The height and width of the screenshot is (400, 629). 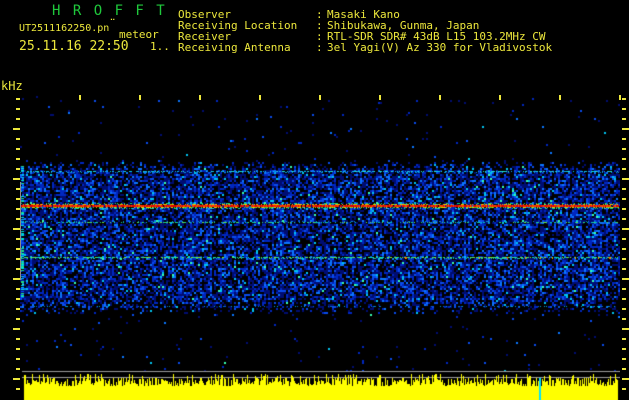 What do you see at coordinates (20, 231) in the screenshot?
I see `spectrum-range-marker` at bounding box center [20, 231].